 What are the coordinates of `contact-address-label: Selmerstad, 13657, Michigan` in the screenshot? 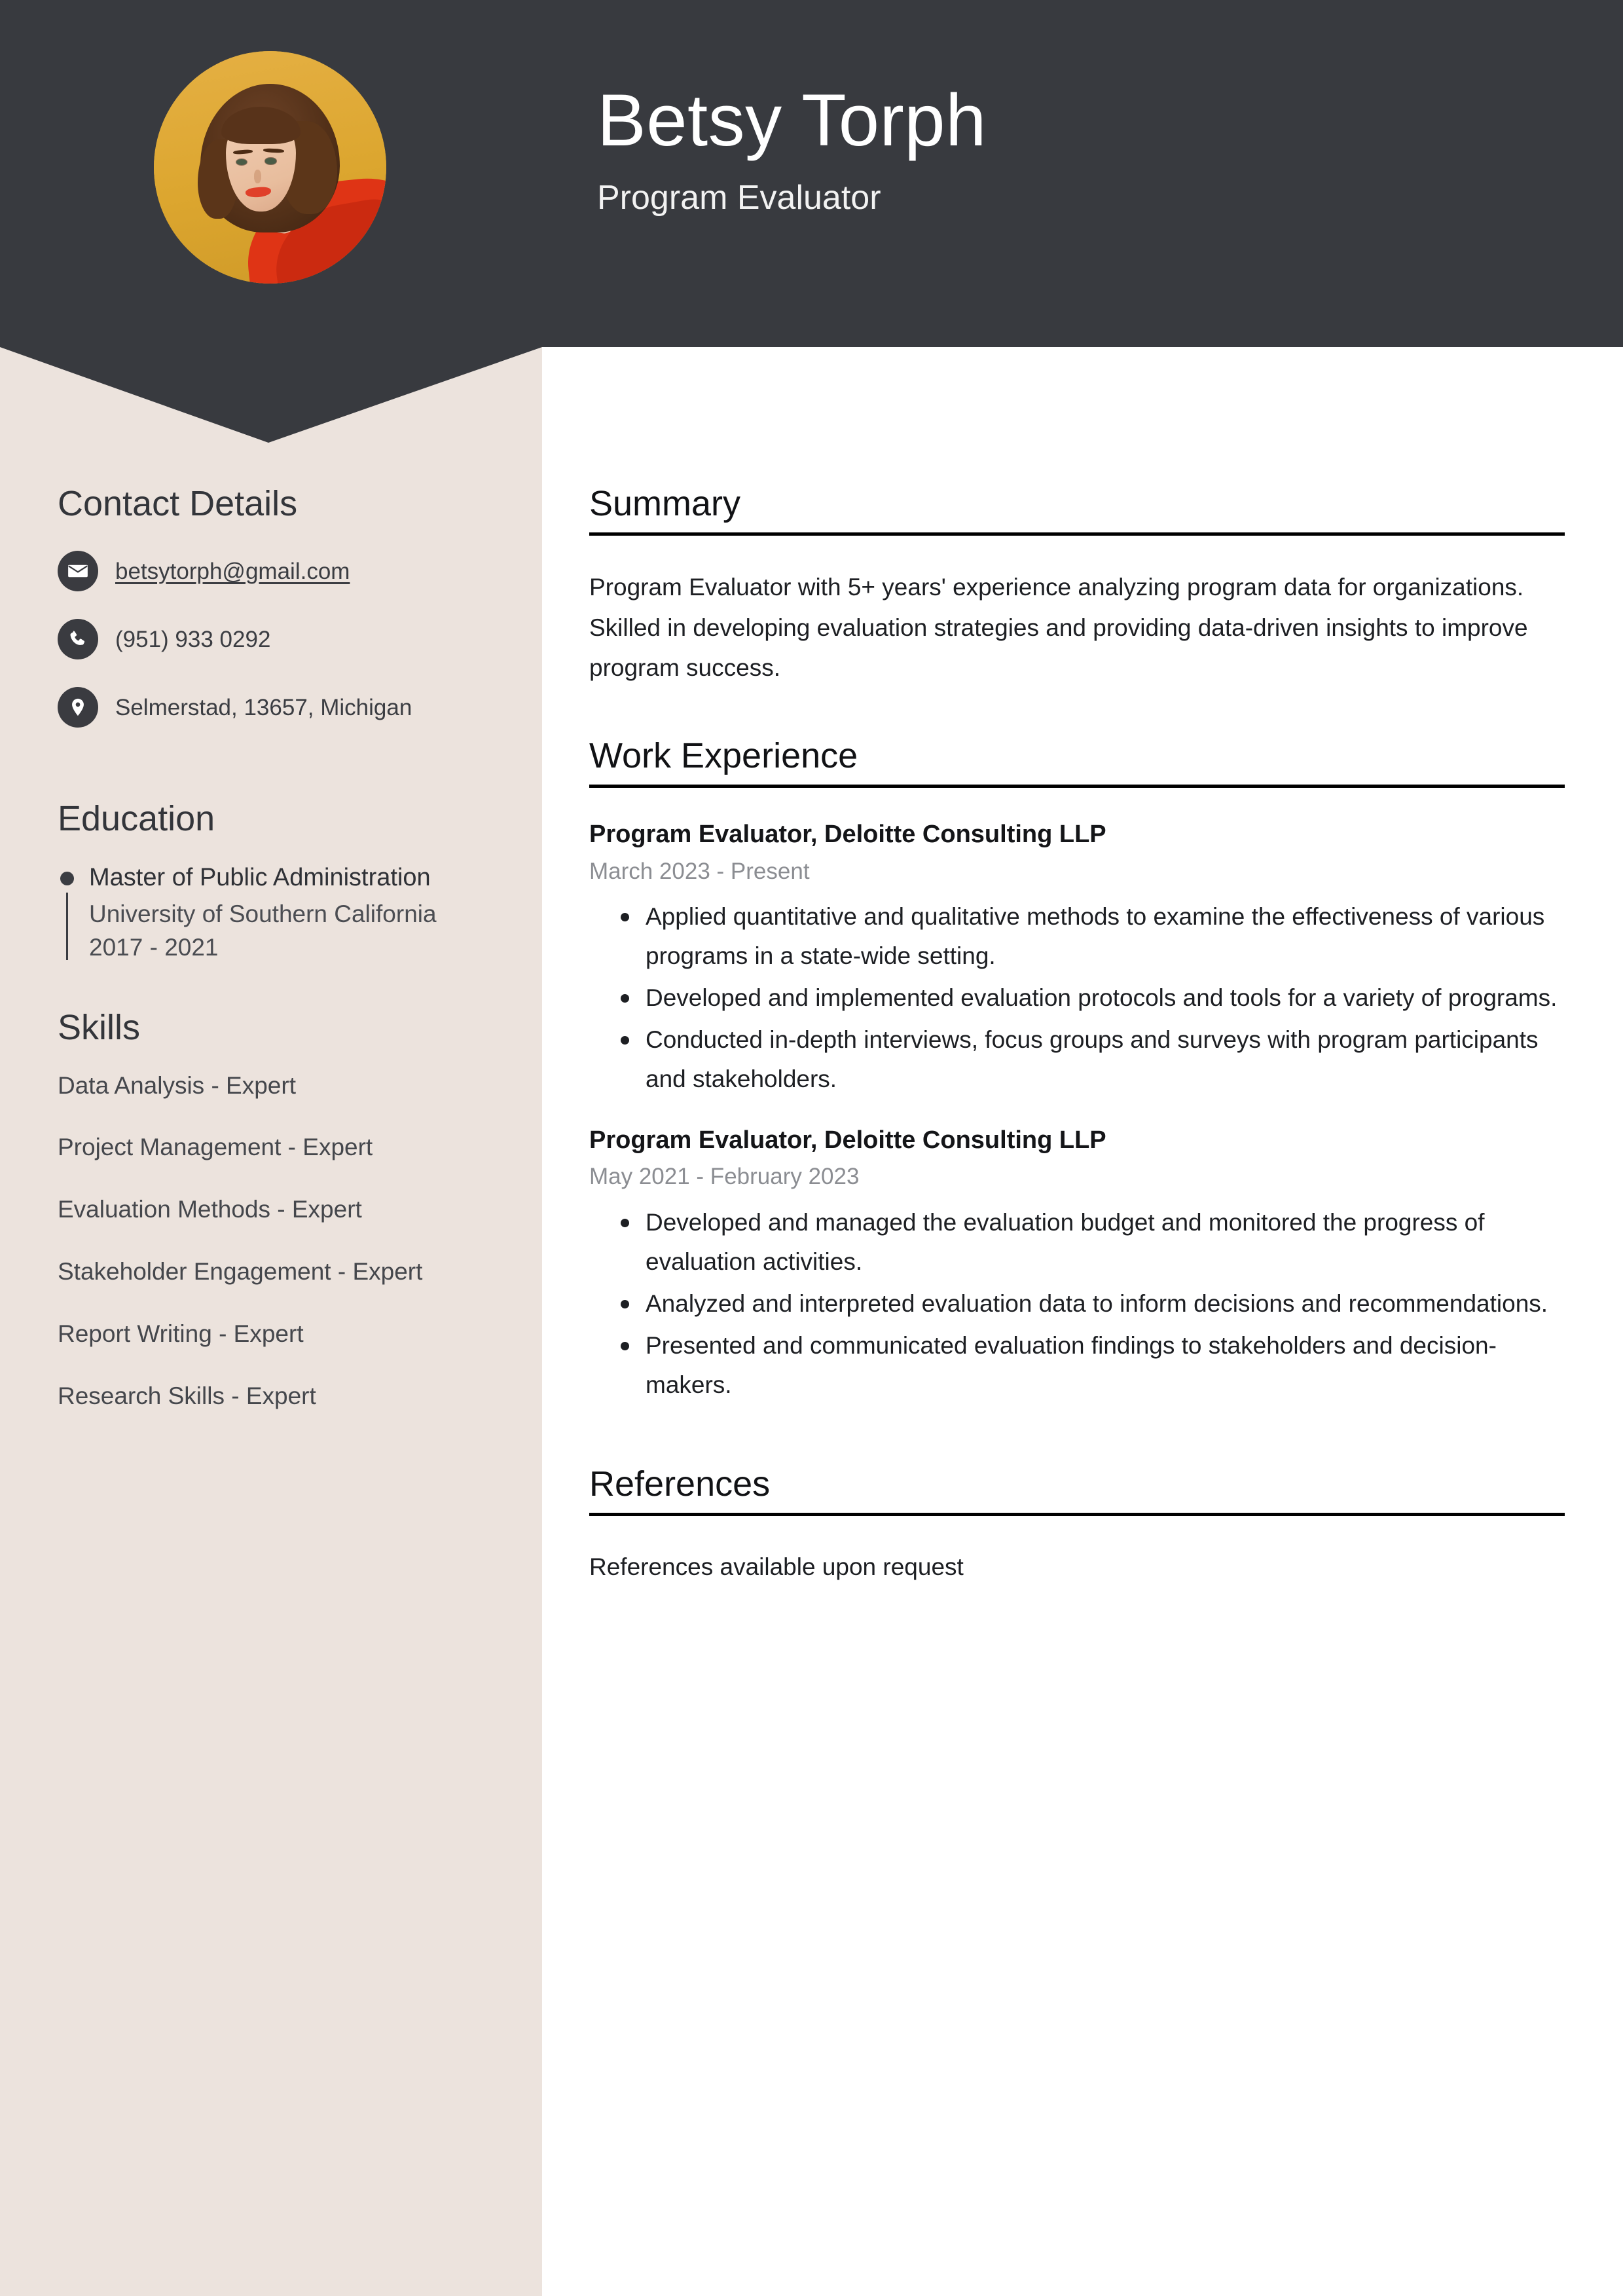 It's located at (263, 707).